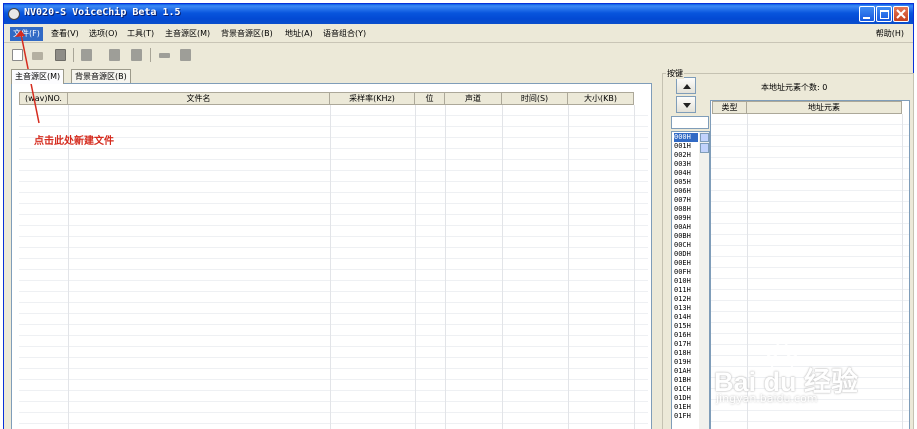  I want to click on annotation-text: 点击此处新建文件, so click(74, 141).